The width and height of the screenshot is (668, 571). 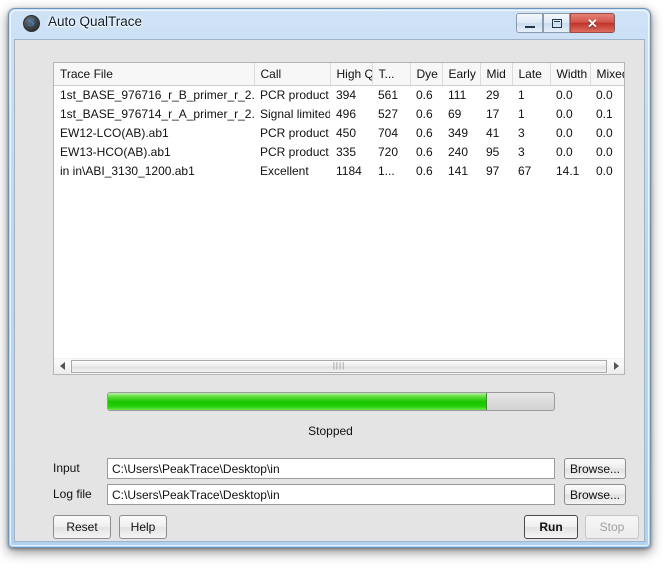 What do you see at coordinates (346, 133) in the screenshot?
I see `cell-high-q: 450` at bounding box center [346, 133].